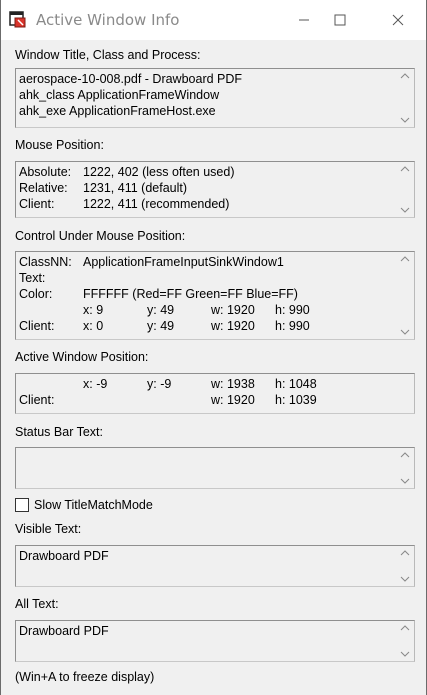 The width and height of the screenshot is (427, 695). What do you see at coordinates (215, 566) in the screenshot?
I see `visible-text-textbox: Drawboard PDF` at bounding box center [215, 566].